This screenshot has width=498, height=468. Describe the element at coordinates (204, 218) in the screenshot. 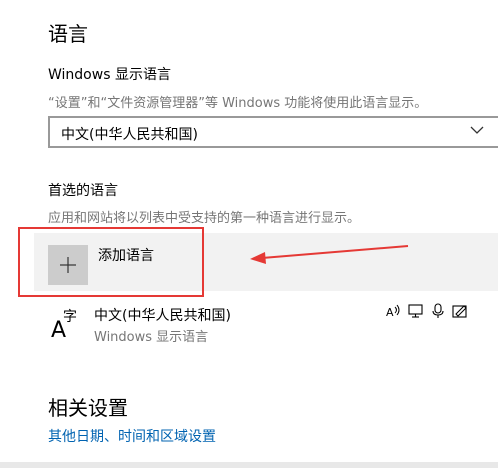

I see `preferred-languages-description: 应用和网站将以列表中受支持的第一种语言进行显示。` at that location.